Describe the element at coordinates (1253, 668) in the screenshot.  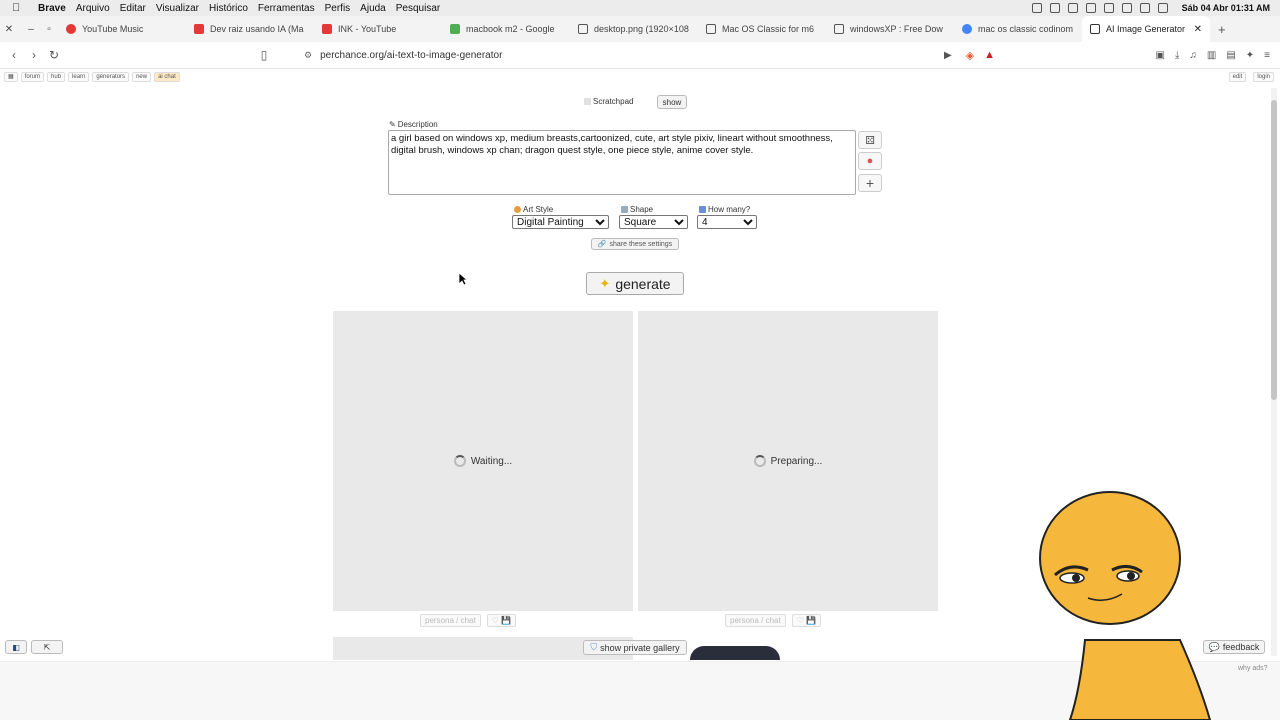
I see `why-ads-link: why ads?` at that location.